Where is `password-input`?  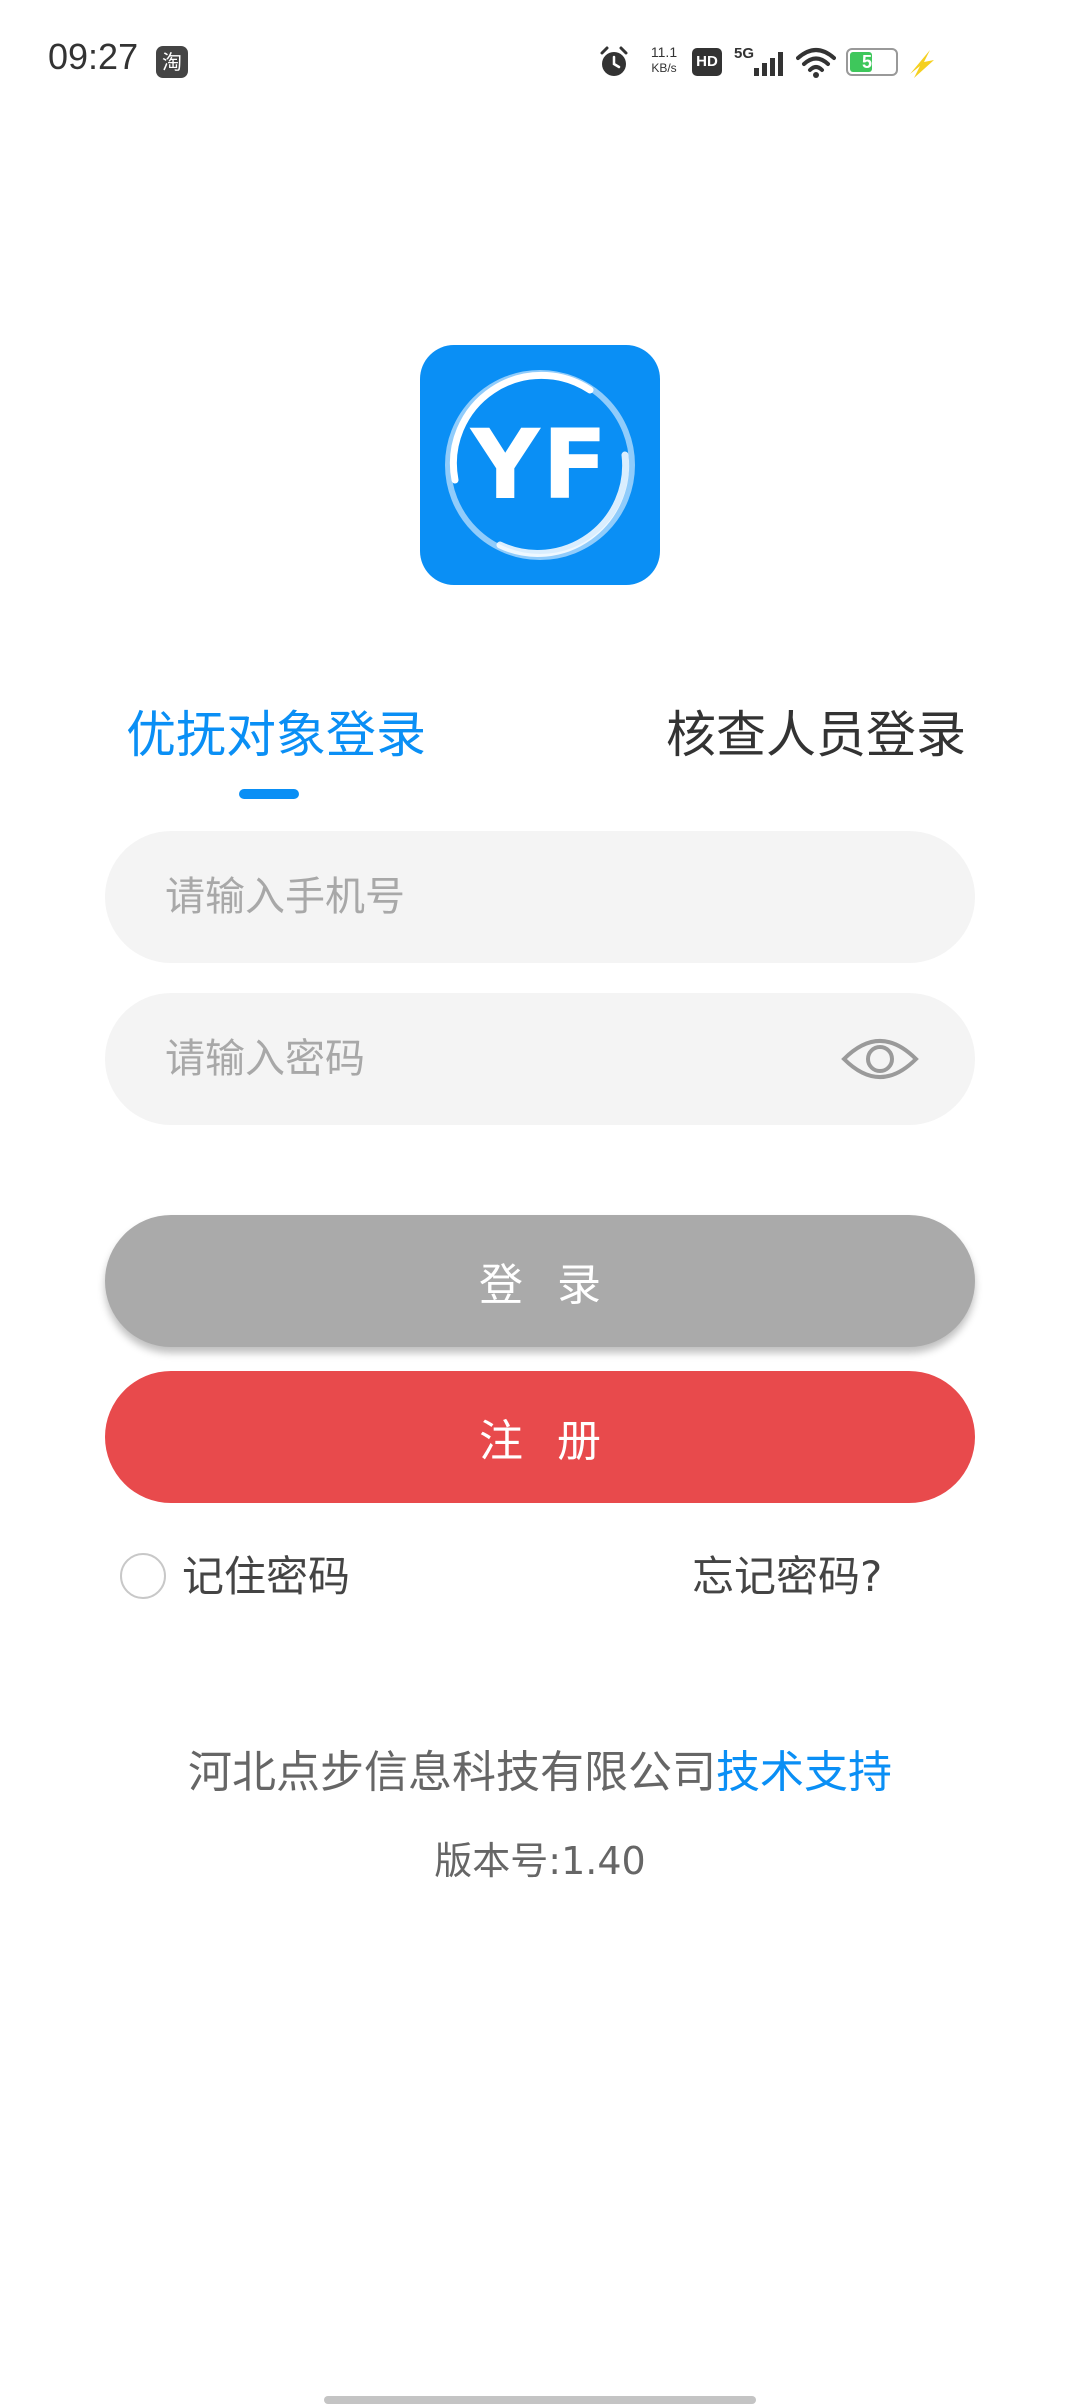
password-input is located at coordinates (515, 1059).